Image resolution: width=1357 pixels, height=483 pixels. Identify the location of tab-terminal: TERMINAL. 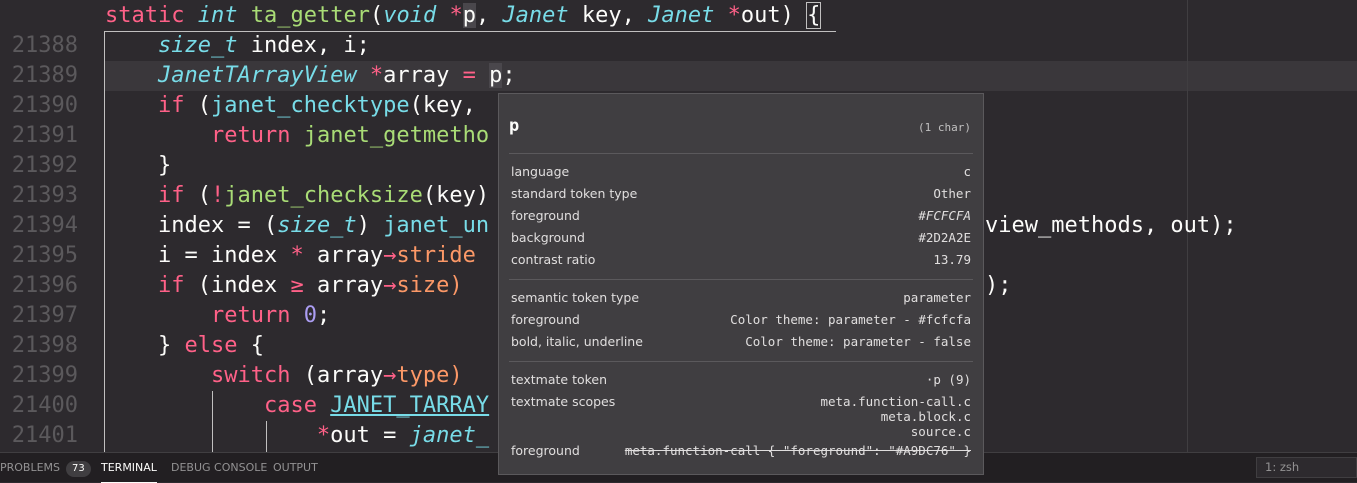
(129, 468).